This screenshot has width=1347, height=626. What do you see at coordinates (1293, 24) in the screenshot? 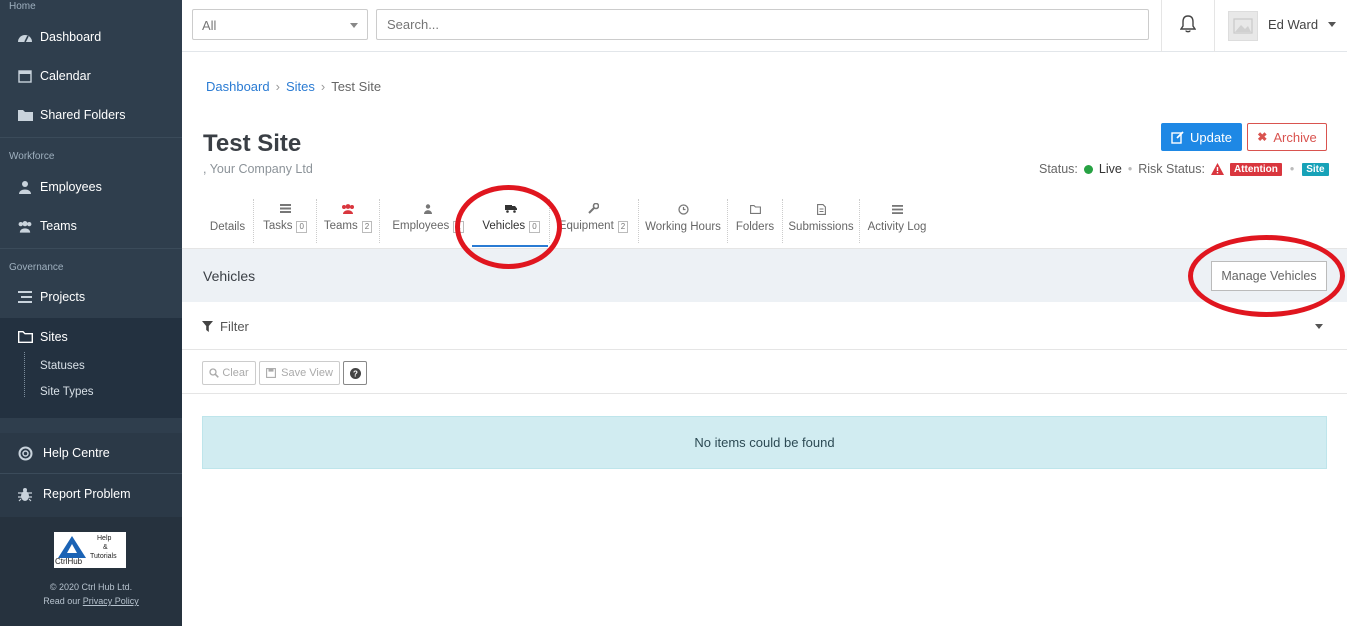
I see `user-name: Ed Ward` at bounding box center [1293, 24].